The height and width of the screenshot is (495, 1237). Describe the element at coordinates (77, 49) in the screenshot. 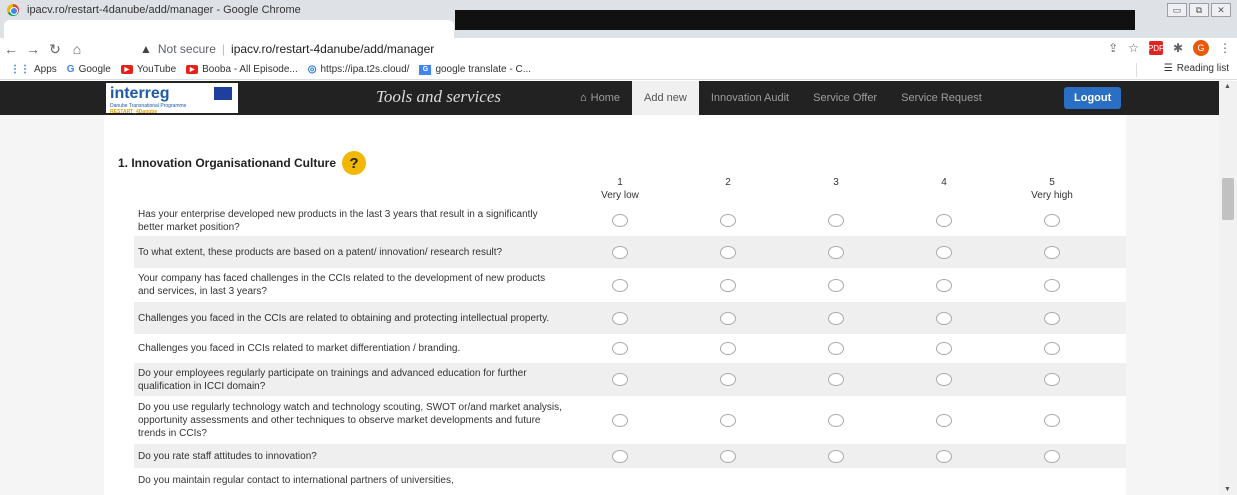

I see `home-icon: ⌂` at that location.